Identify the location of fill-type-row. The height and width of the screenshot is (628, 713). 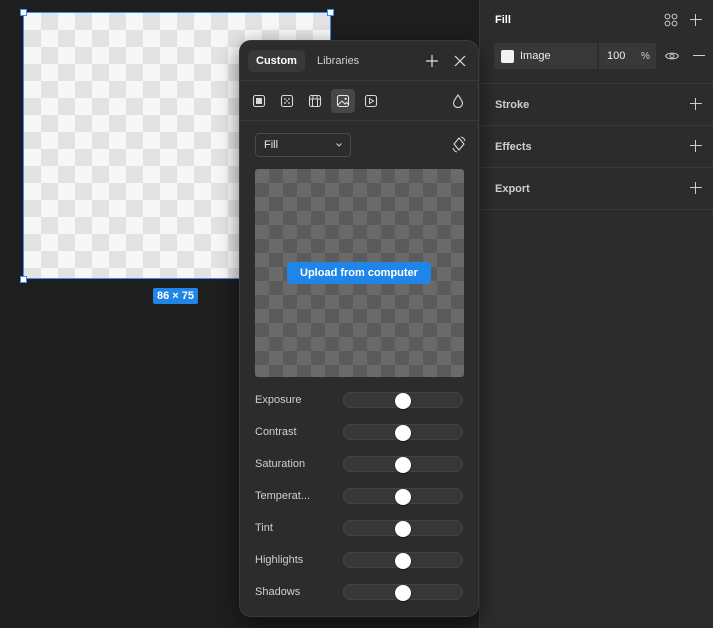
(359, 101).